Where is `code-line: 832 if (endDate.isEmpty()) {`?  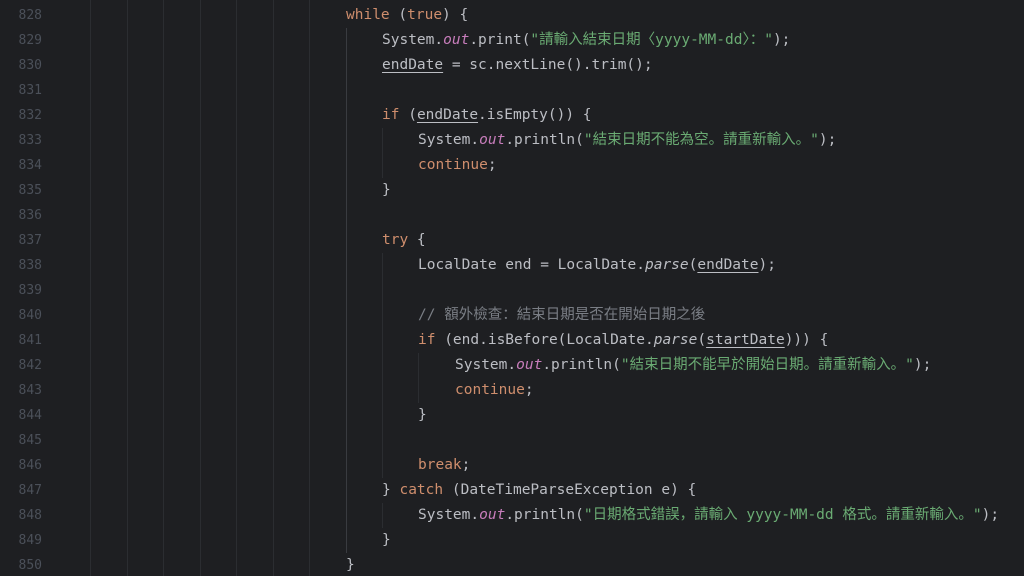 code-line: 832 if (endDate.isEmpty()) { is located at coordinates (512, 115).